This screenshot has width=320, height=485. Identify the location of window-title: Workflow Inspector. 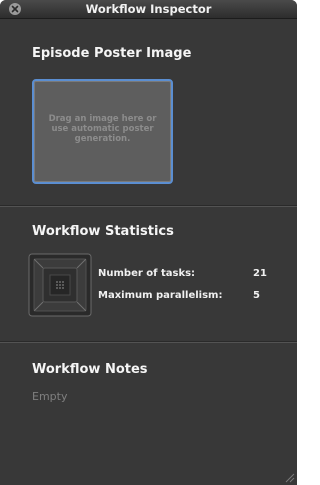
(148, 9).